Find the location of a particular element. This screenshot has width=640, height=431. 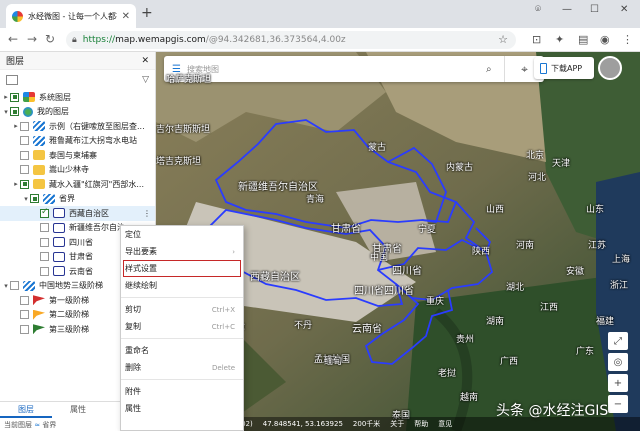

status-link: 帮助 is located at coordinates (421, 424).